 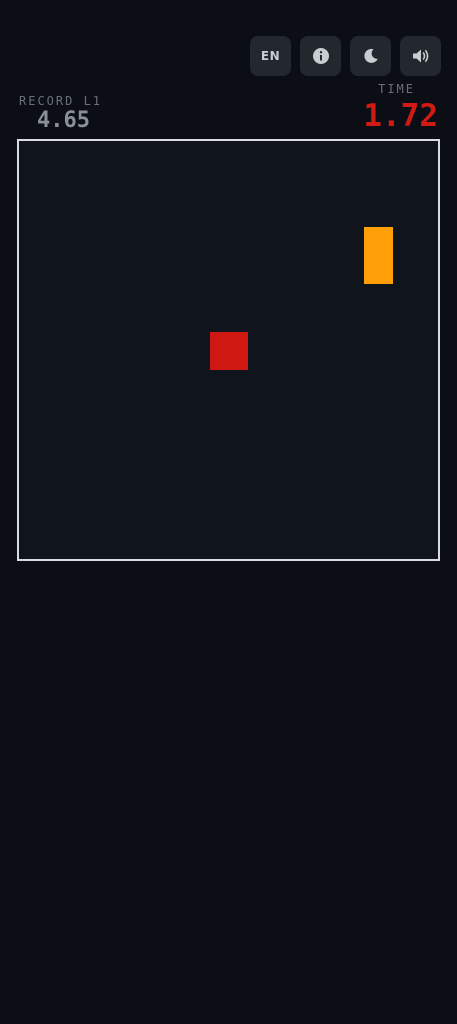 I want to click on sound-toggle-button, so click(x=420, y=56).